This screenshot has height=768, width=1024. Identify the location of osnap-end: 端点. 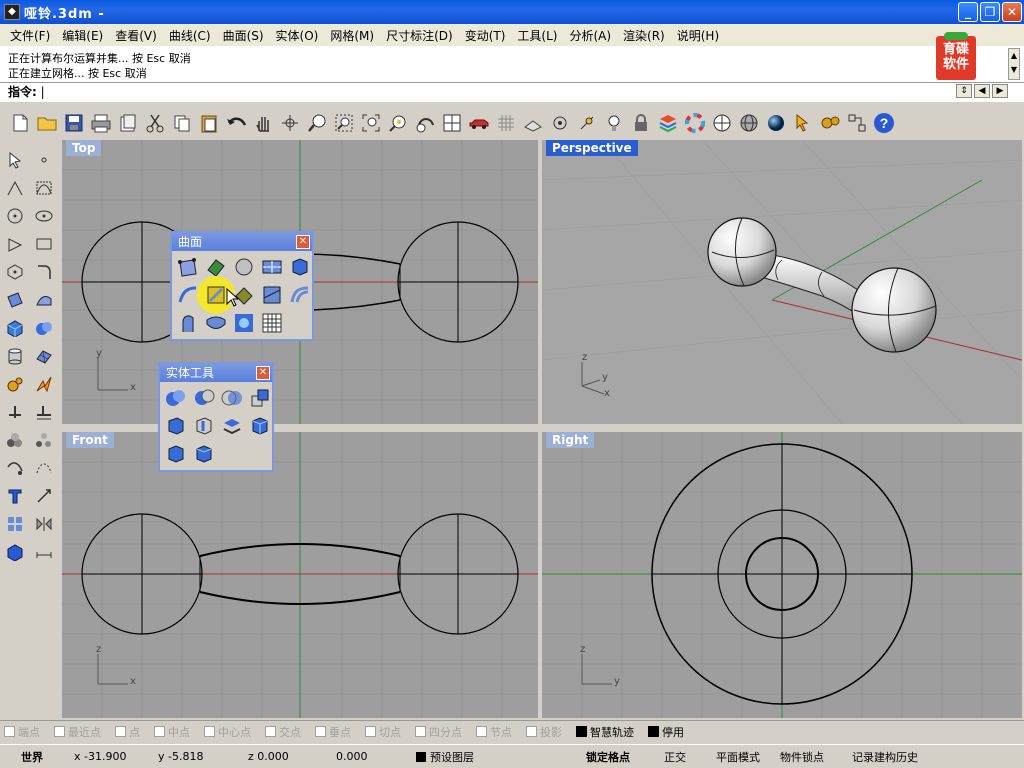
(22, 732).